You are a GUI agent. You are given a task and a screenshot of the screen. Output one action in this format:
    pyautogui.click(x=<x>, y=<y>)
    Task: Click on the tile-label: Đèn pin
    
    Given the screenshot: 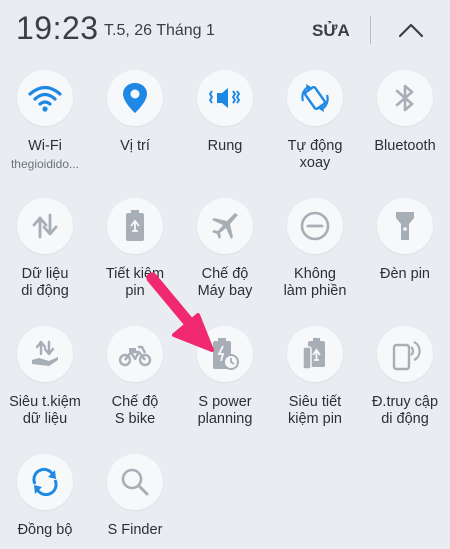 What is the action you would take?
    pyautogui.click(x=405, y=274)
    